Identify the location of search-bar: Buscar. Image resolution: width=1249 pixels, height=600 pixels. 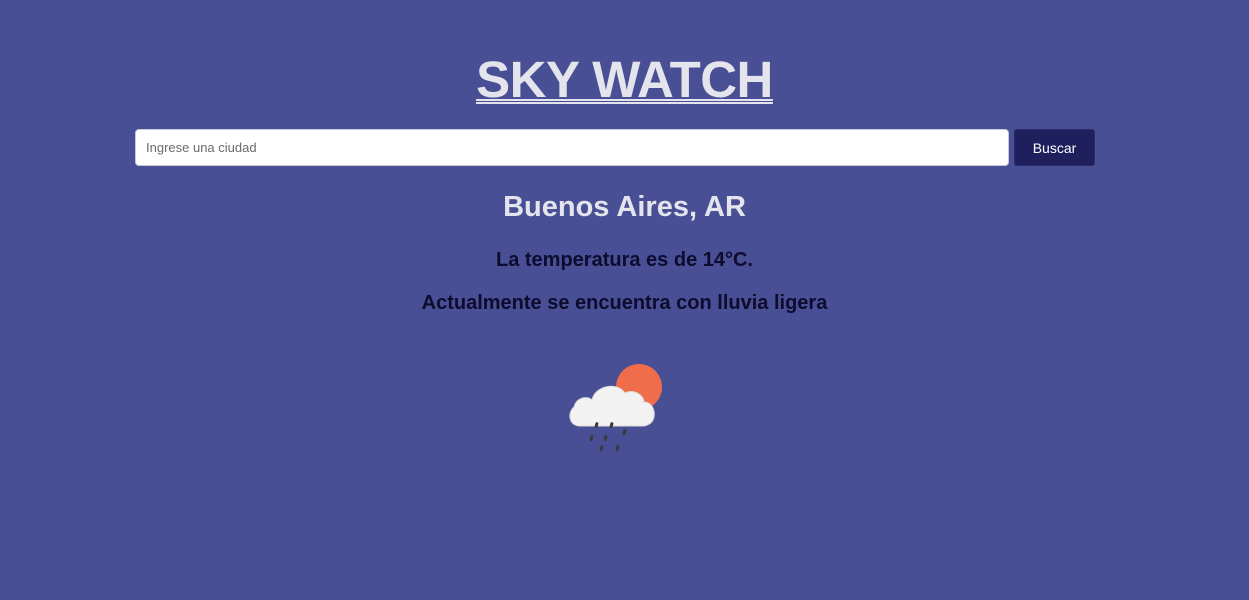
(615, 147).